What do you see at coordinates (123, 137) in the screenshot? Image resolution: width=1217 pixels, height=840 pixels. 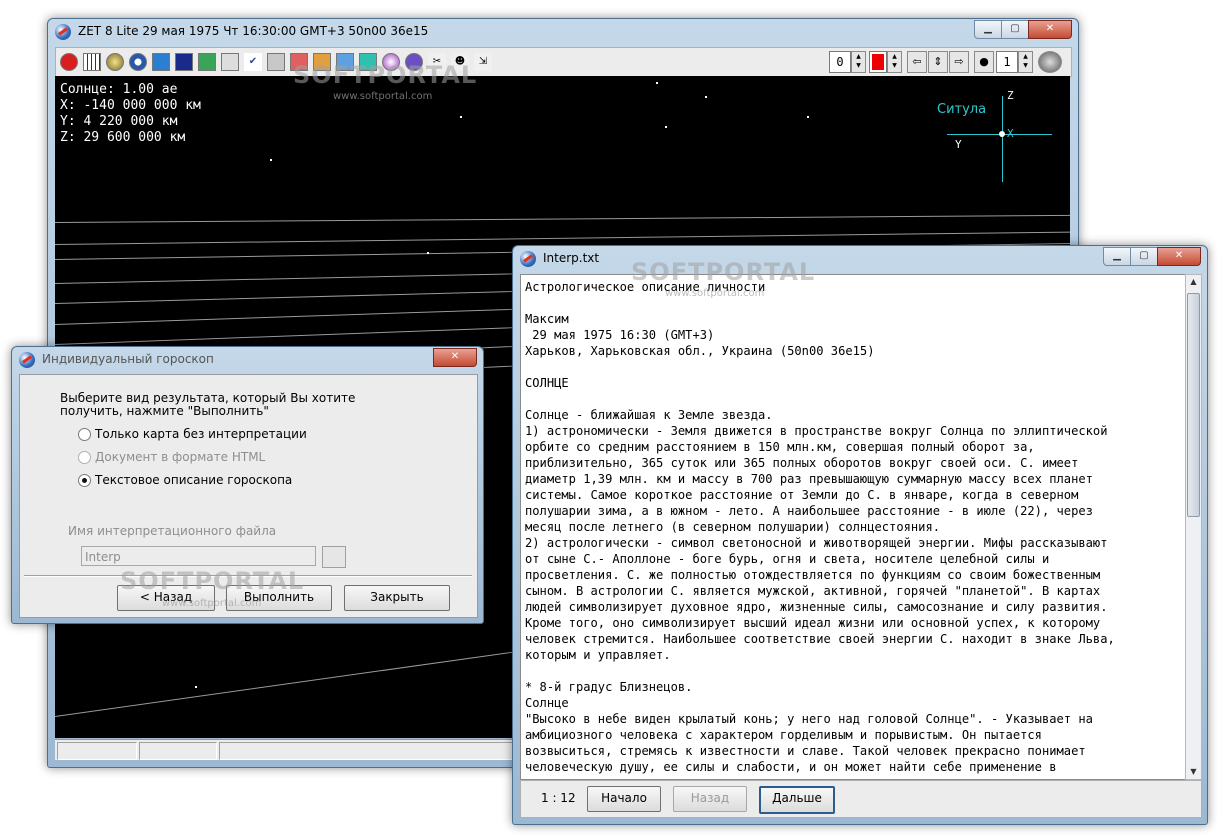 I see `z-coordinate: Z: 29 600 000 км` at bounding box center [123, 137].